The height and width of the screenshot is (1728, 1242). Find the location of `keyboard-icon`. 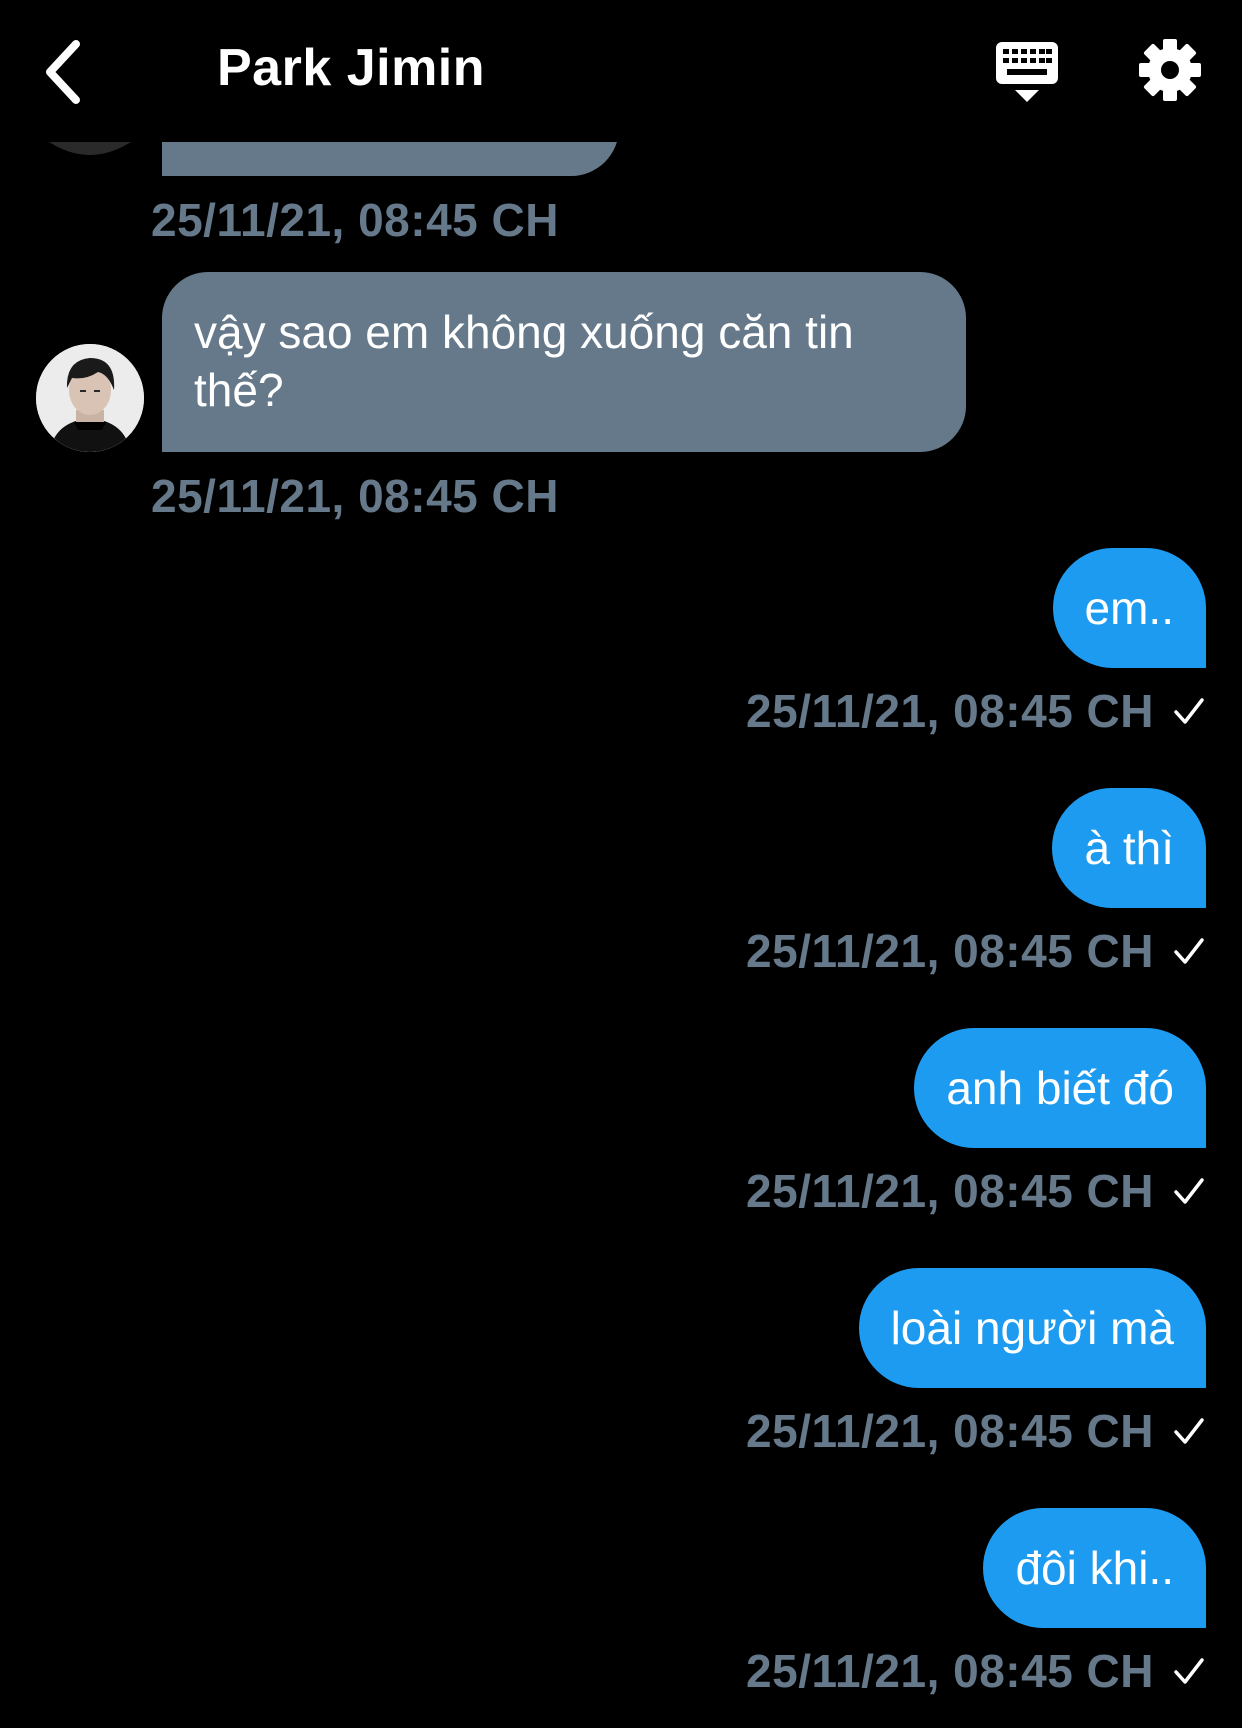

keyboard-icon is located at coordinates (1027, 72).